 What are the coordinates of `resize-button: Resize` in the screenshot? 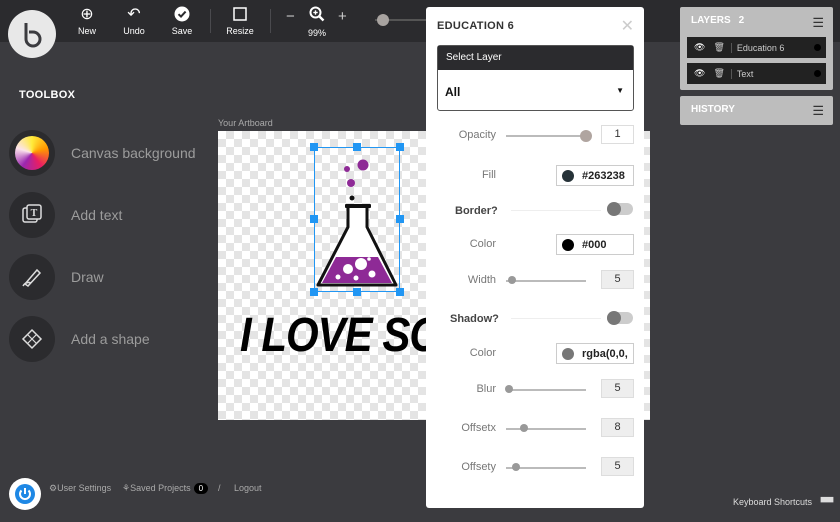 It's located at (240, 21).